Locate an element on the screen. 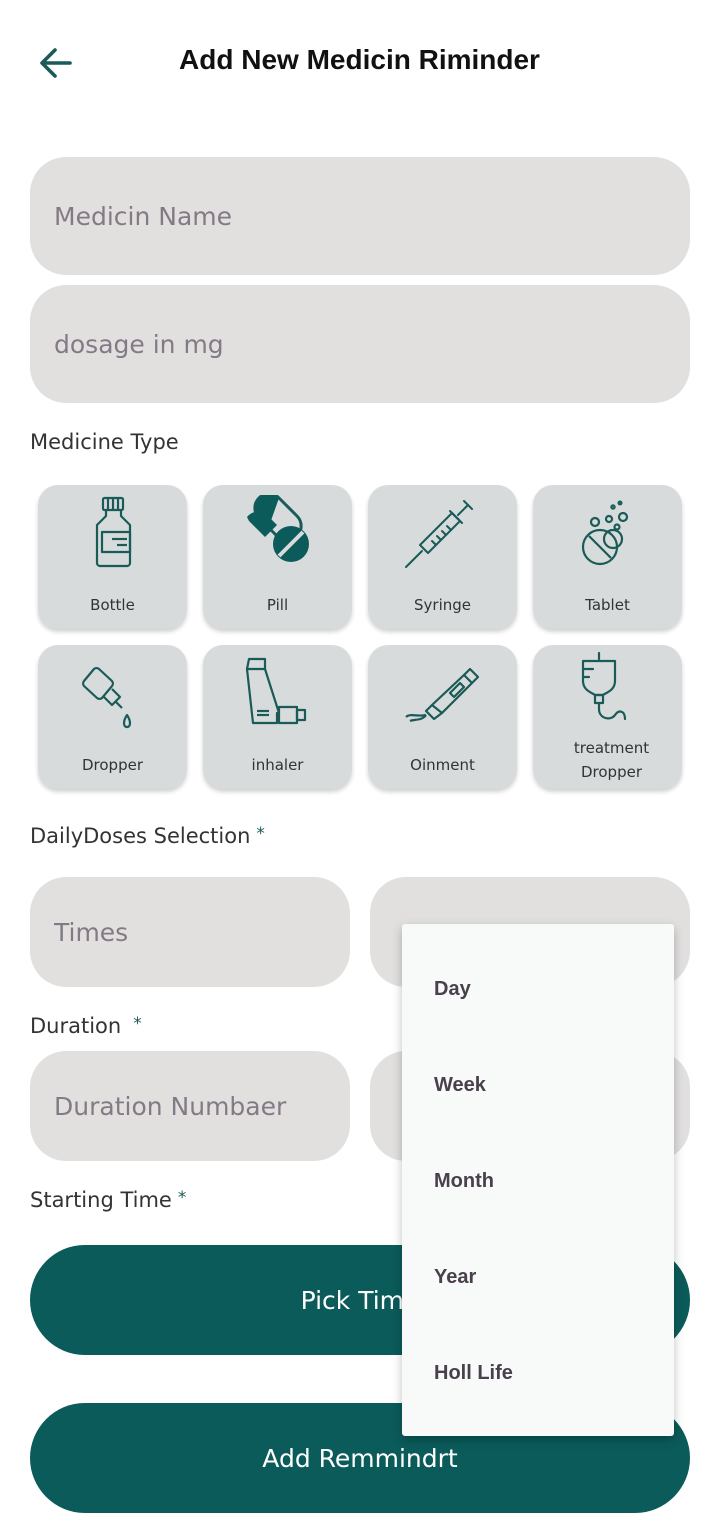 The height and width of the screenshot is (1532, 719). type-label: inhaler is located at coordinates (277, 765).